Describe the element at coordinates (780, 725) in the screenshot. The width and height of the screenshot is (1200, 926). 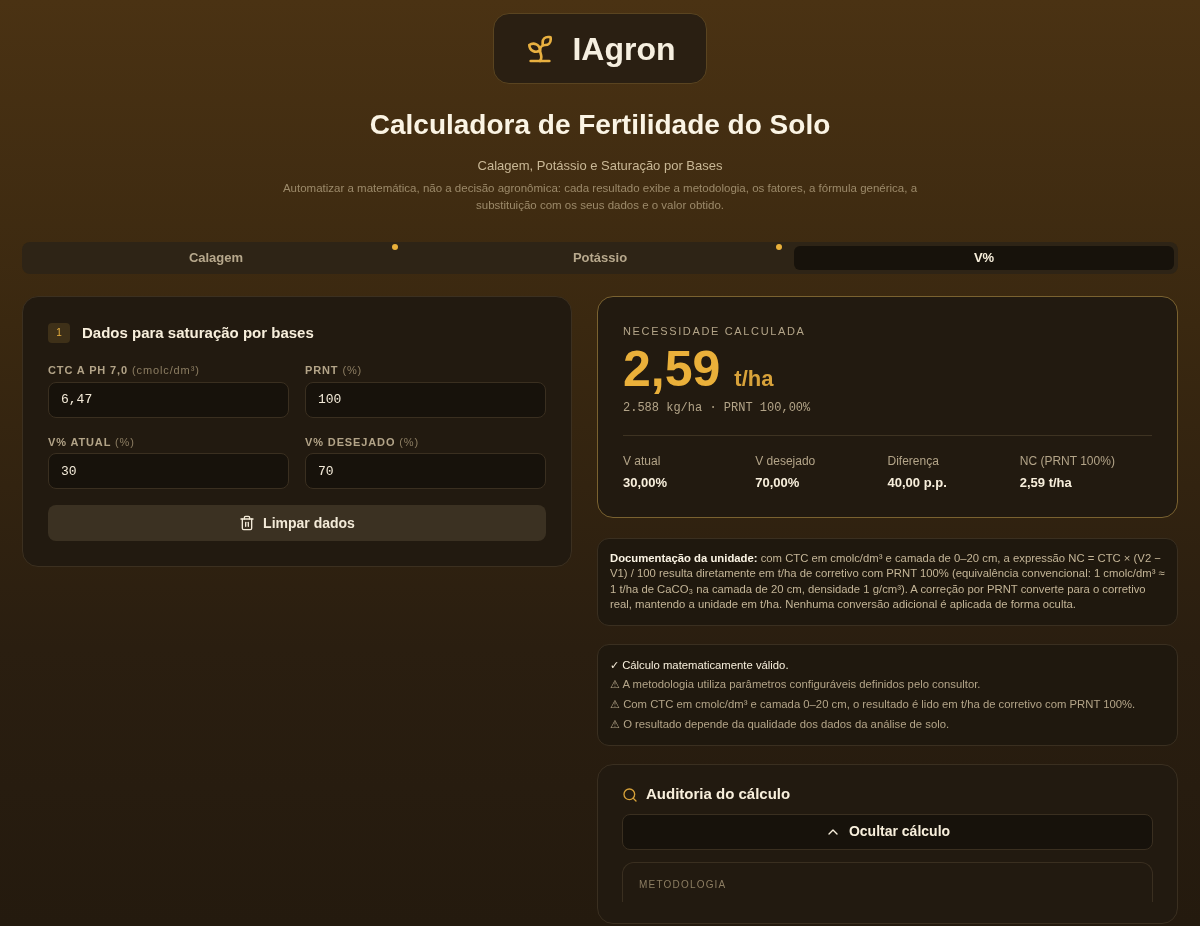
I see `warning-message: ⚠ O resultado depende da qualidade dos dados da análise de solo.` at that location.